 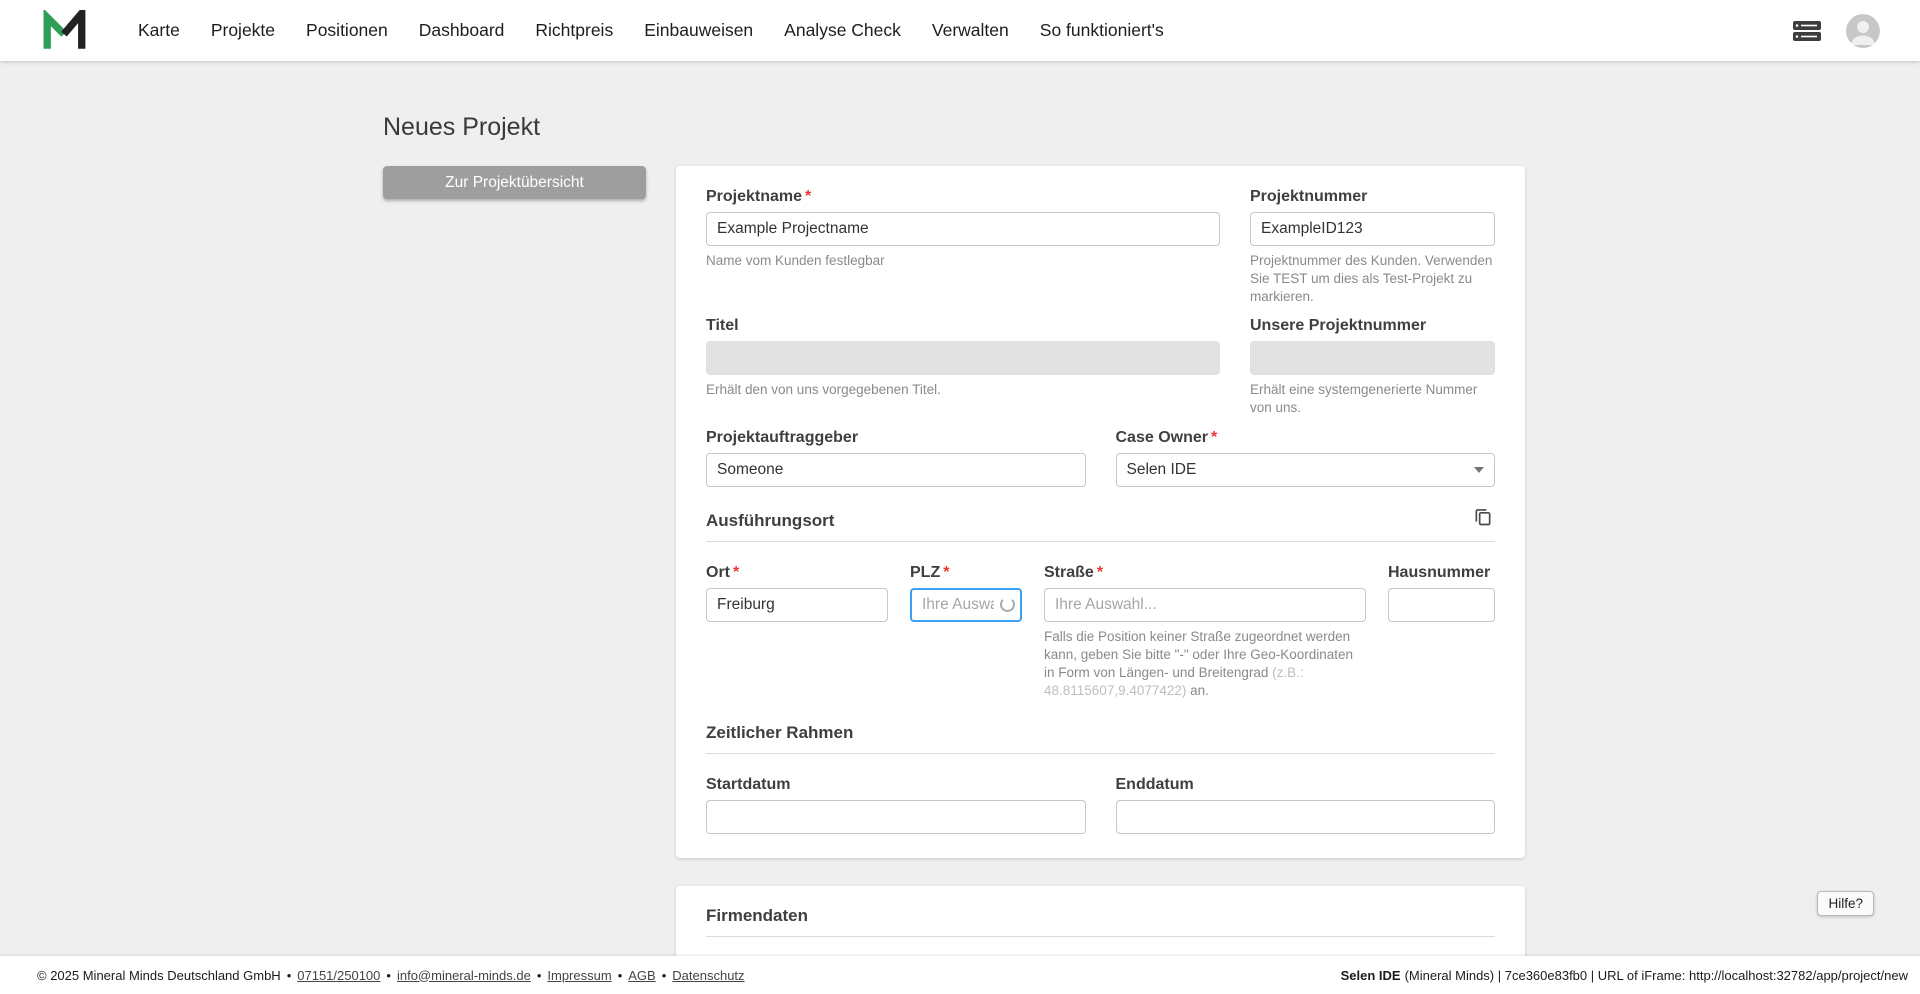 I want to click on nav-item-richtpreis: Richtpreis, so click(x=574, y=30).